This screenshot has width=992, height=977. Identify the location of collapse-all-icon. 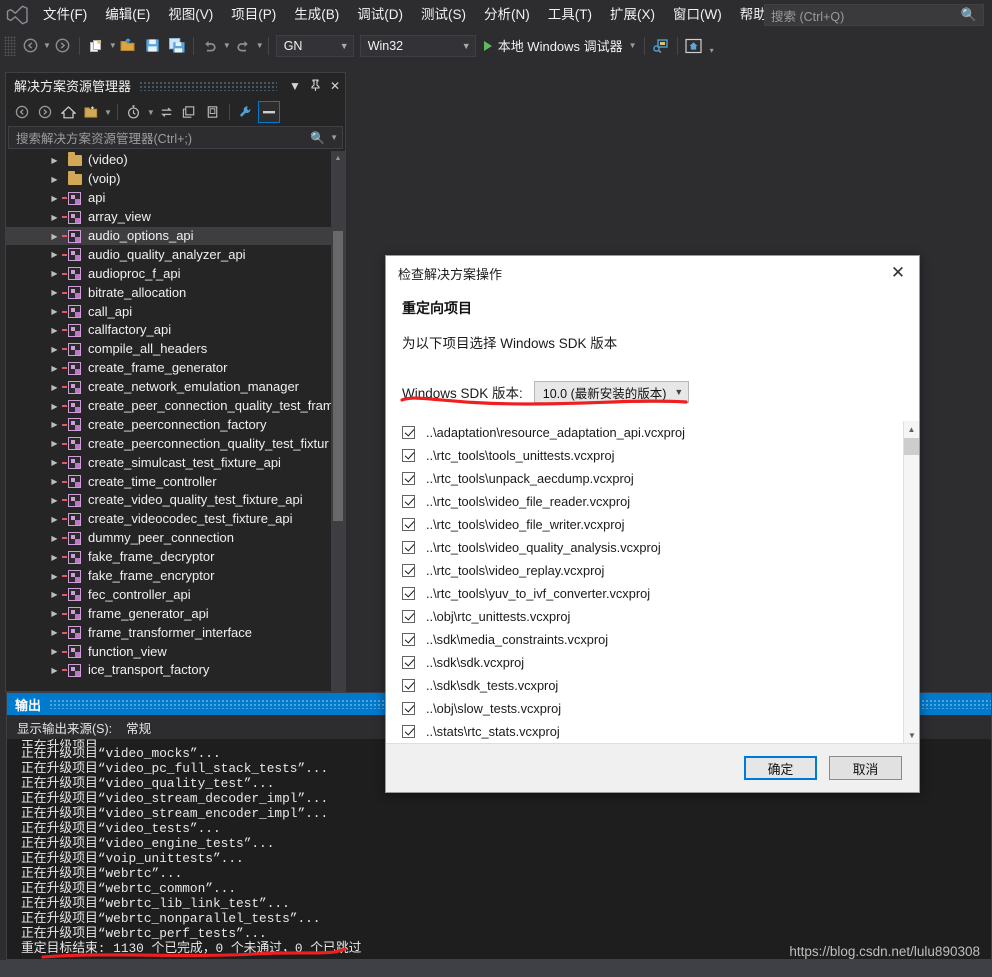
(190, 112).